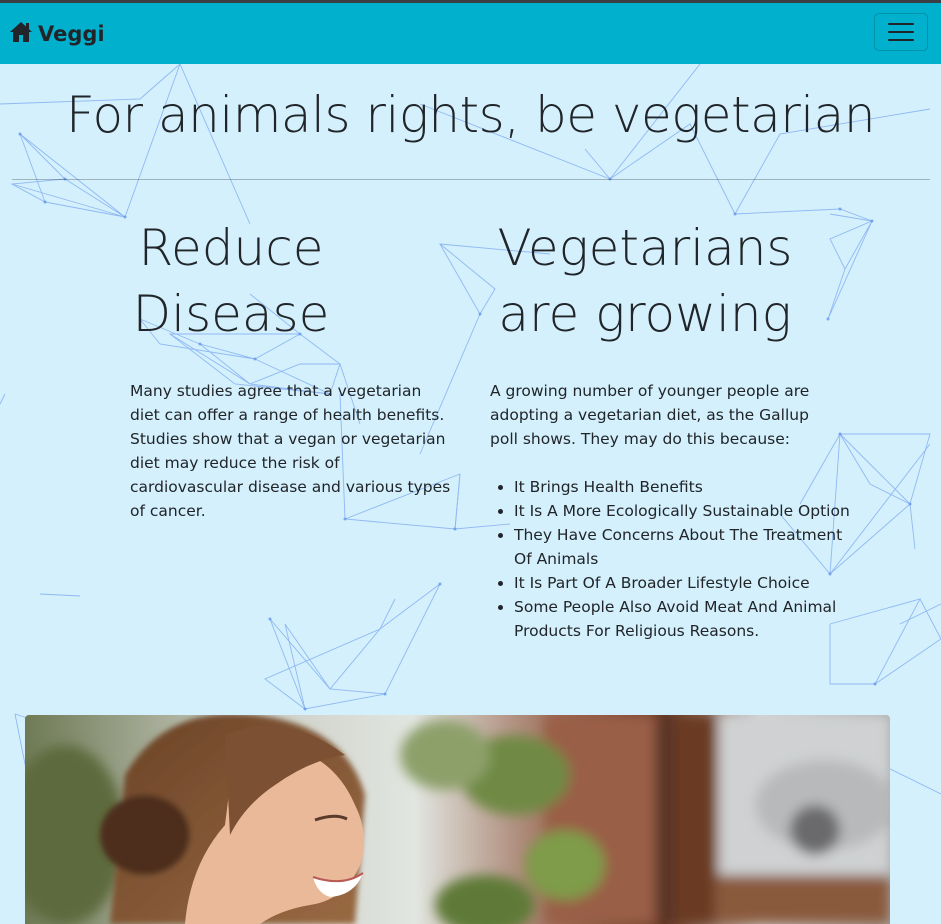  Describe the element at coordinates (470, 115) in the screenshot. I see `hero-title: For animals rights, be vegetarian` at that location.